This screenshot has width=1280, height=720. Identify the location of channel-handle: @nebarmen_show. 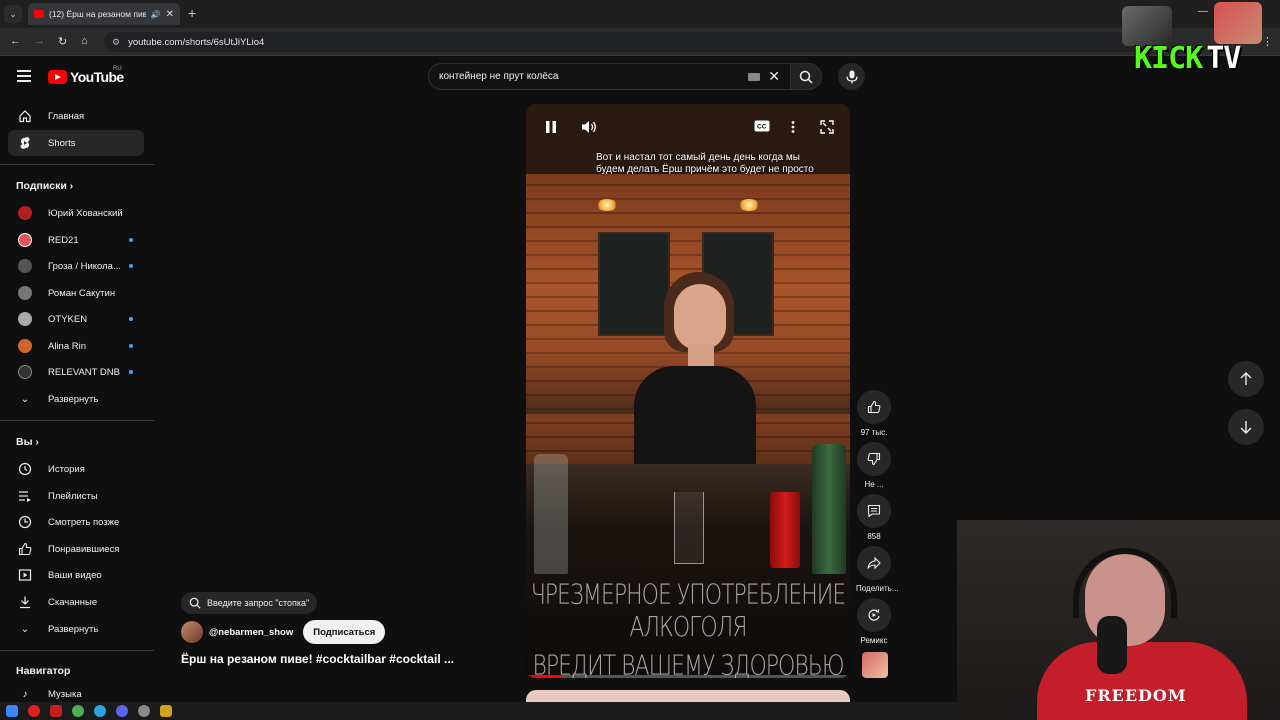
(251, 632).